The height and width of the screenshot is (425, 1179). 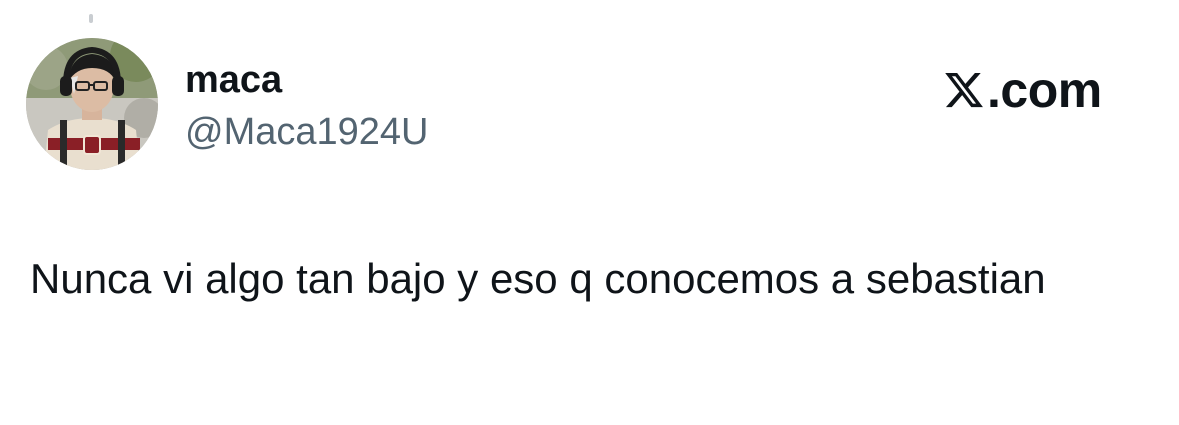 I want to click on scroll-indicator, so click(x=91, y=18).